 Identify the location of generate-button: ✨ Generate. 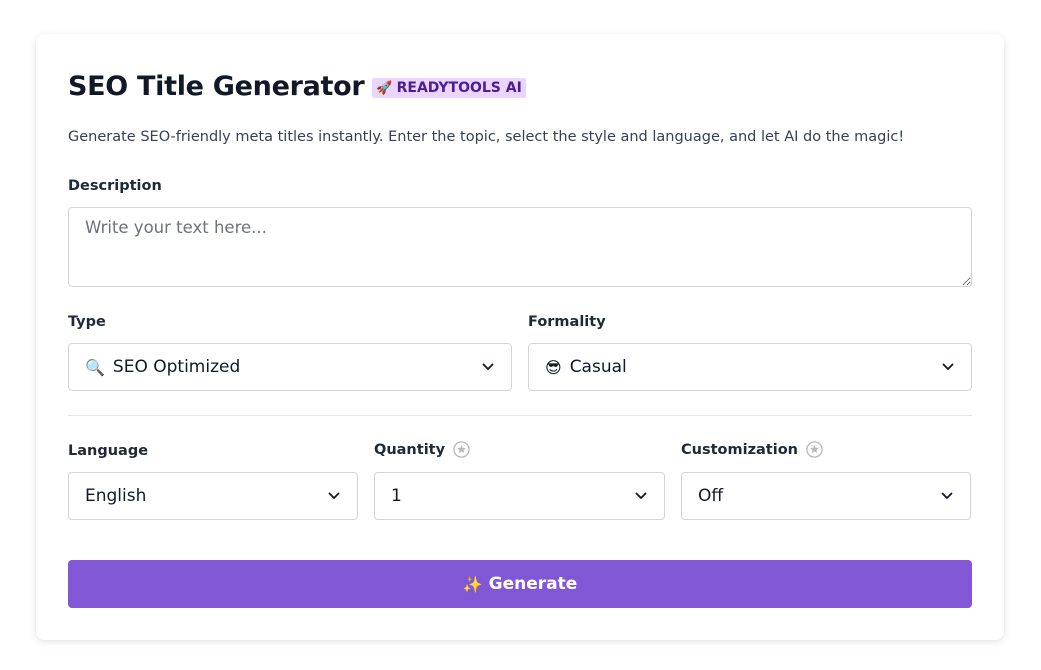
(520, 584).